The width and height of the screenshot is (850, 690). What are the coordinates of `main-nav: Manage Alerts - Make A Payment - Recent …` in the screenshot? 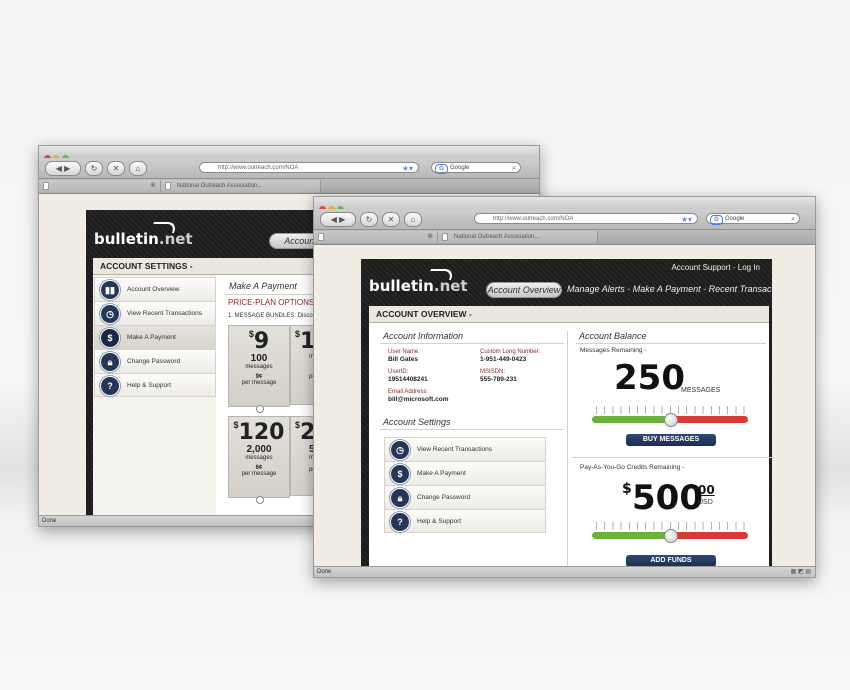 It's located at (679, 289).